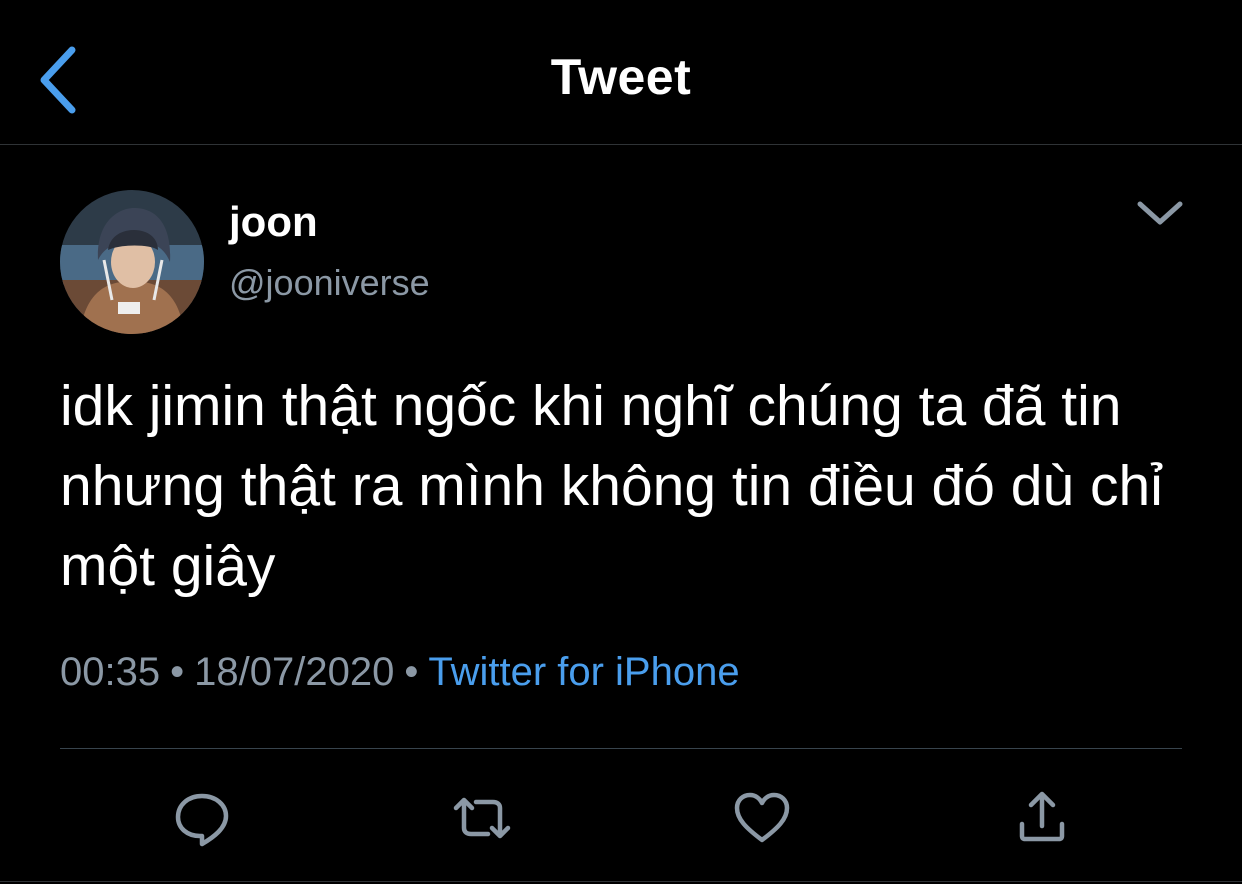 The image size is (1242, 884). I want to click on retweet-icon, so click(482, 818).